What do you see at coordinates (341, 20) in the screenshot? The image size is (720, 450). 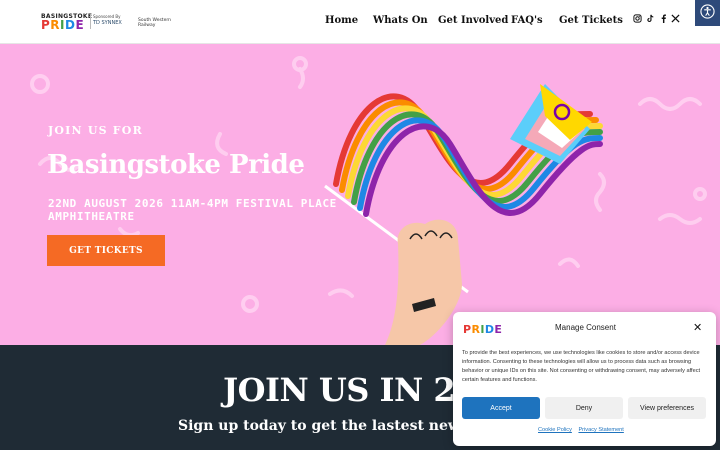 I see `nav-home: Home` at bounding box center [341, 20].